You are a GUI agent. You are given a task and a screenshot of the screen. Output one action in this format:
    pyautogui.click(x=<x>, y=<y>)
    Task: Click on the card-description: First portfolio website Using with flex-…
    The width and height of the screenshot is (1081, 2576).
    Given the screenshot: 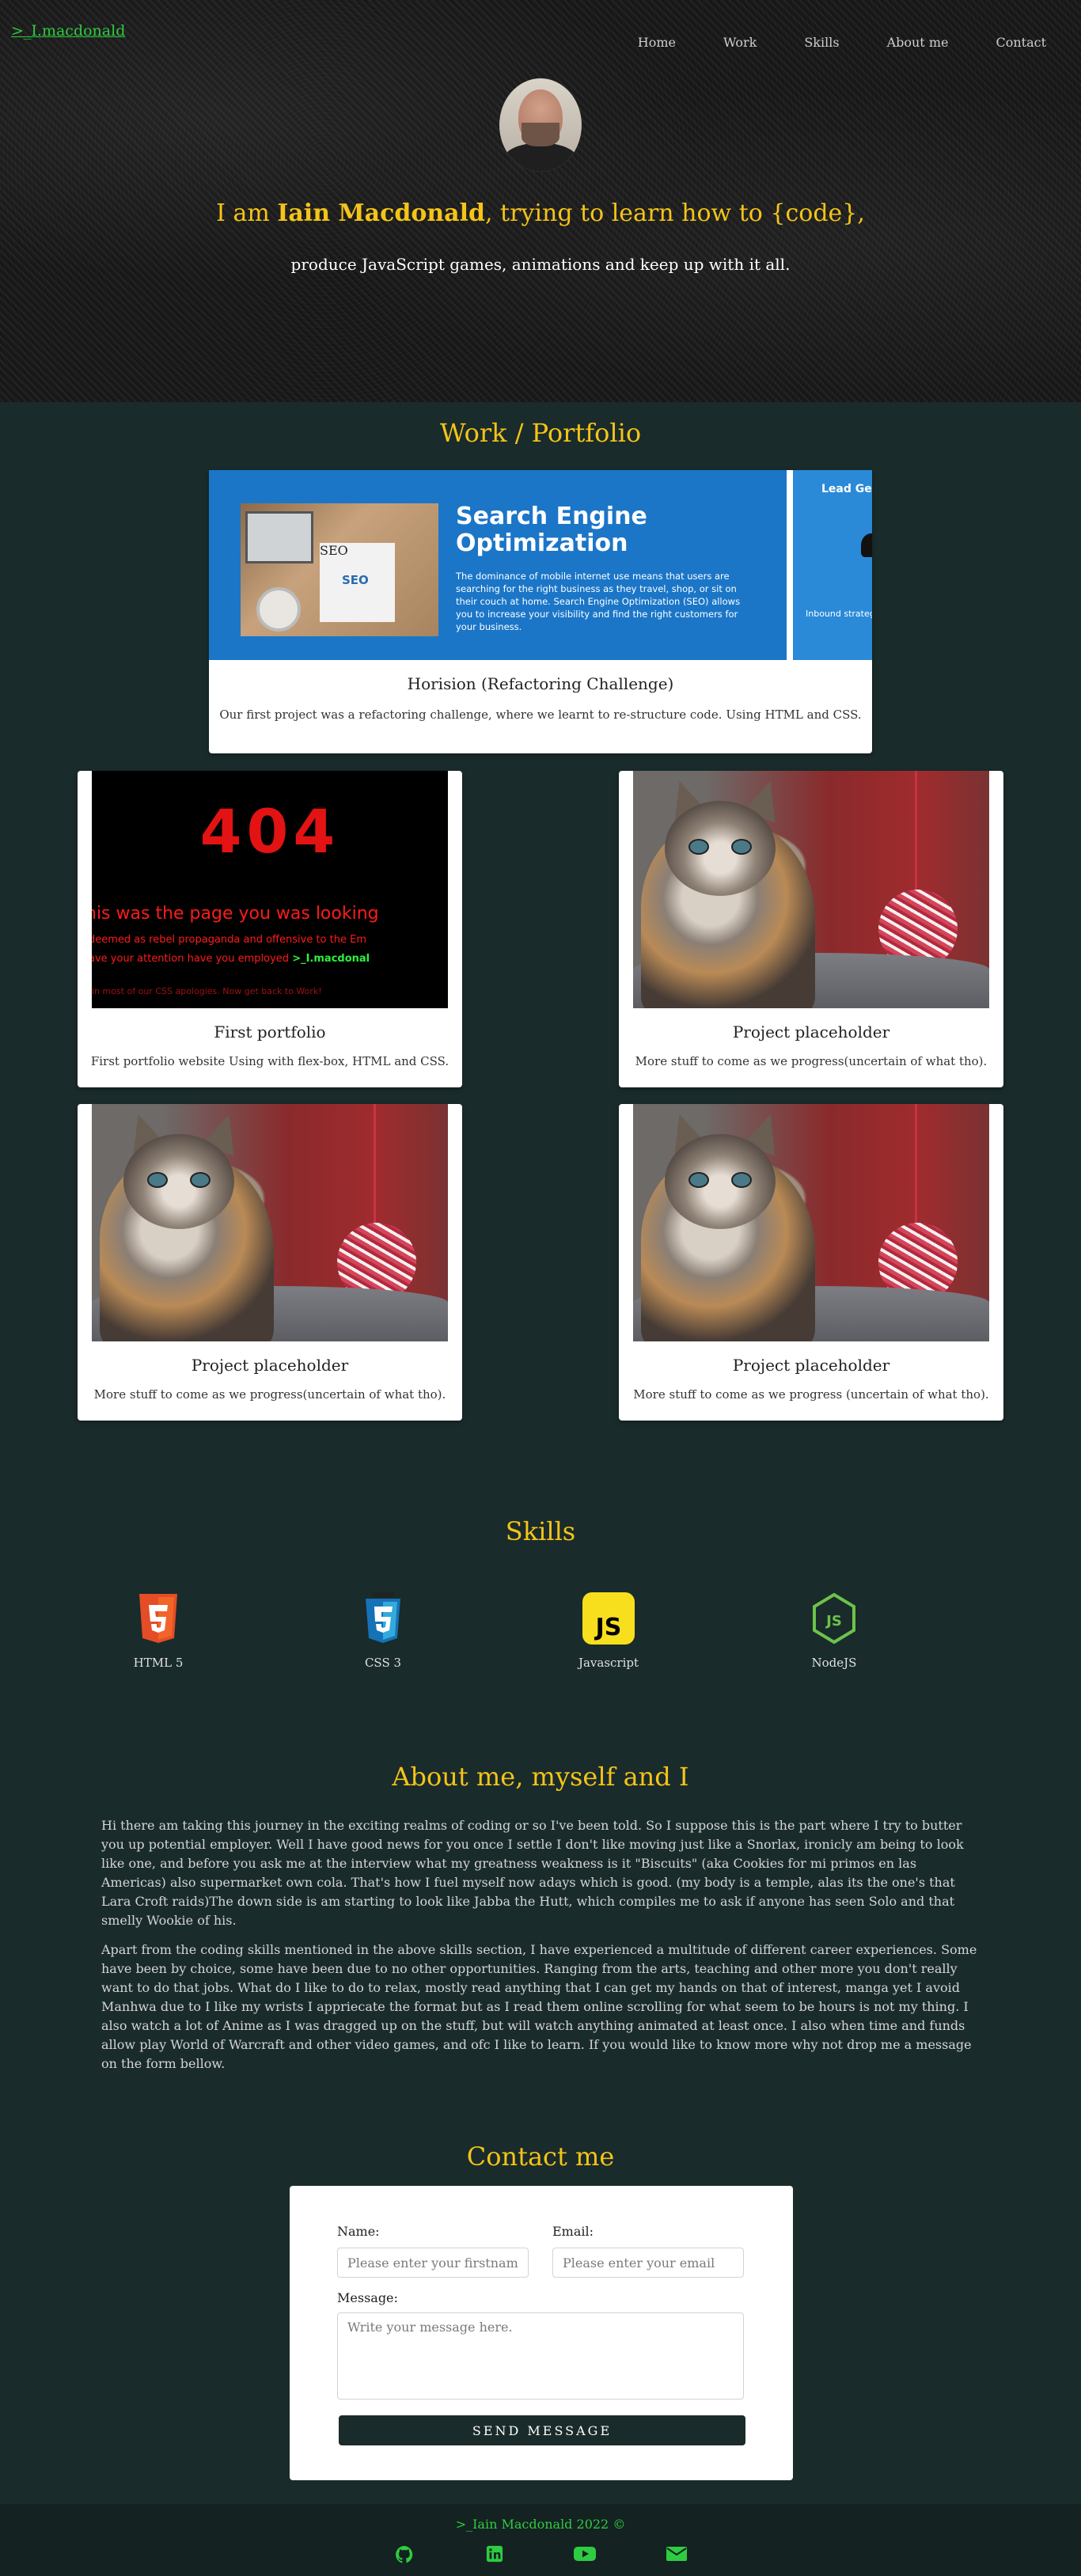 What is the action you would take?
    pyautogui.click(x=269, y=1061)
    